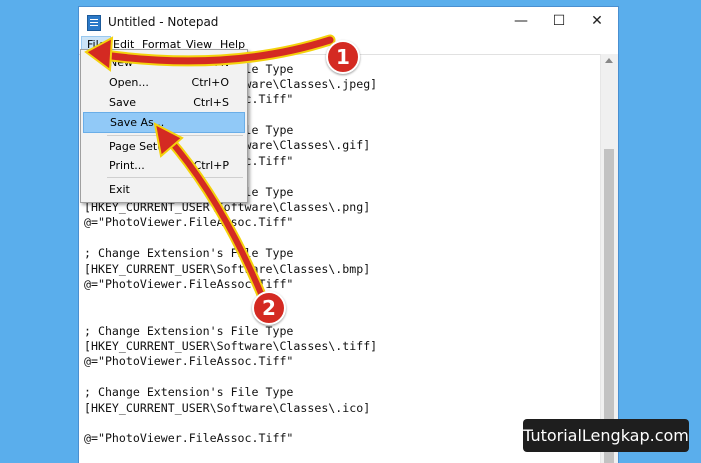 The width and height of the screenshot is (701, 463). Describe the element at coordinates (210, 53) in the screenshot. I see `arrow-to-file-menu` at that location.